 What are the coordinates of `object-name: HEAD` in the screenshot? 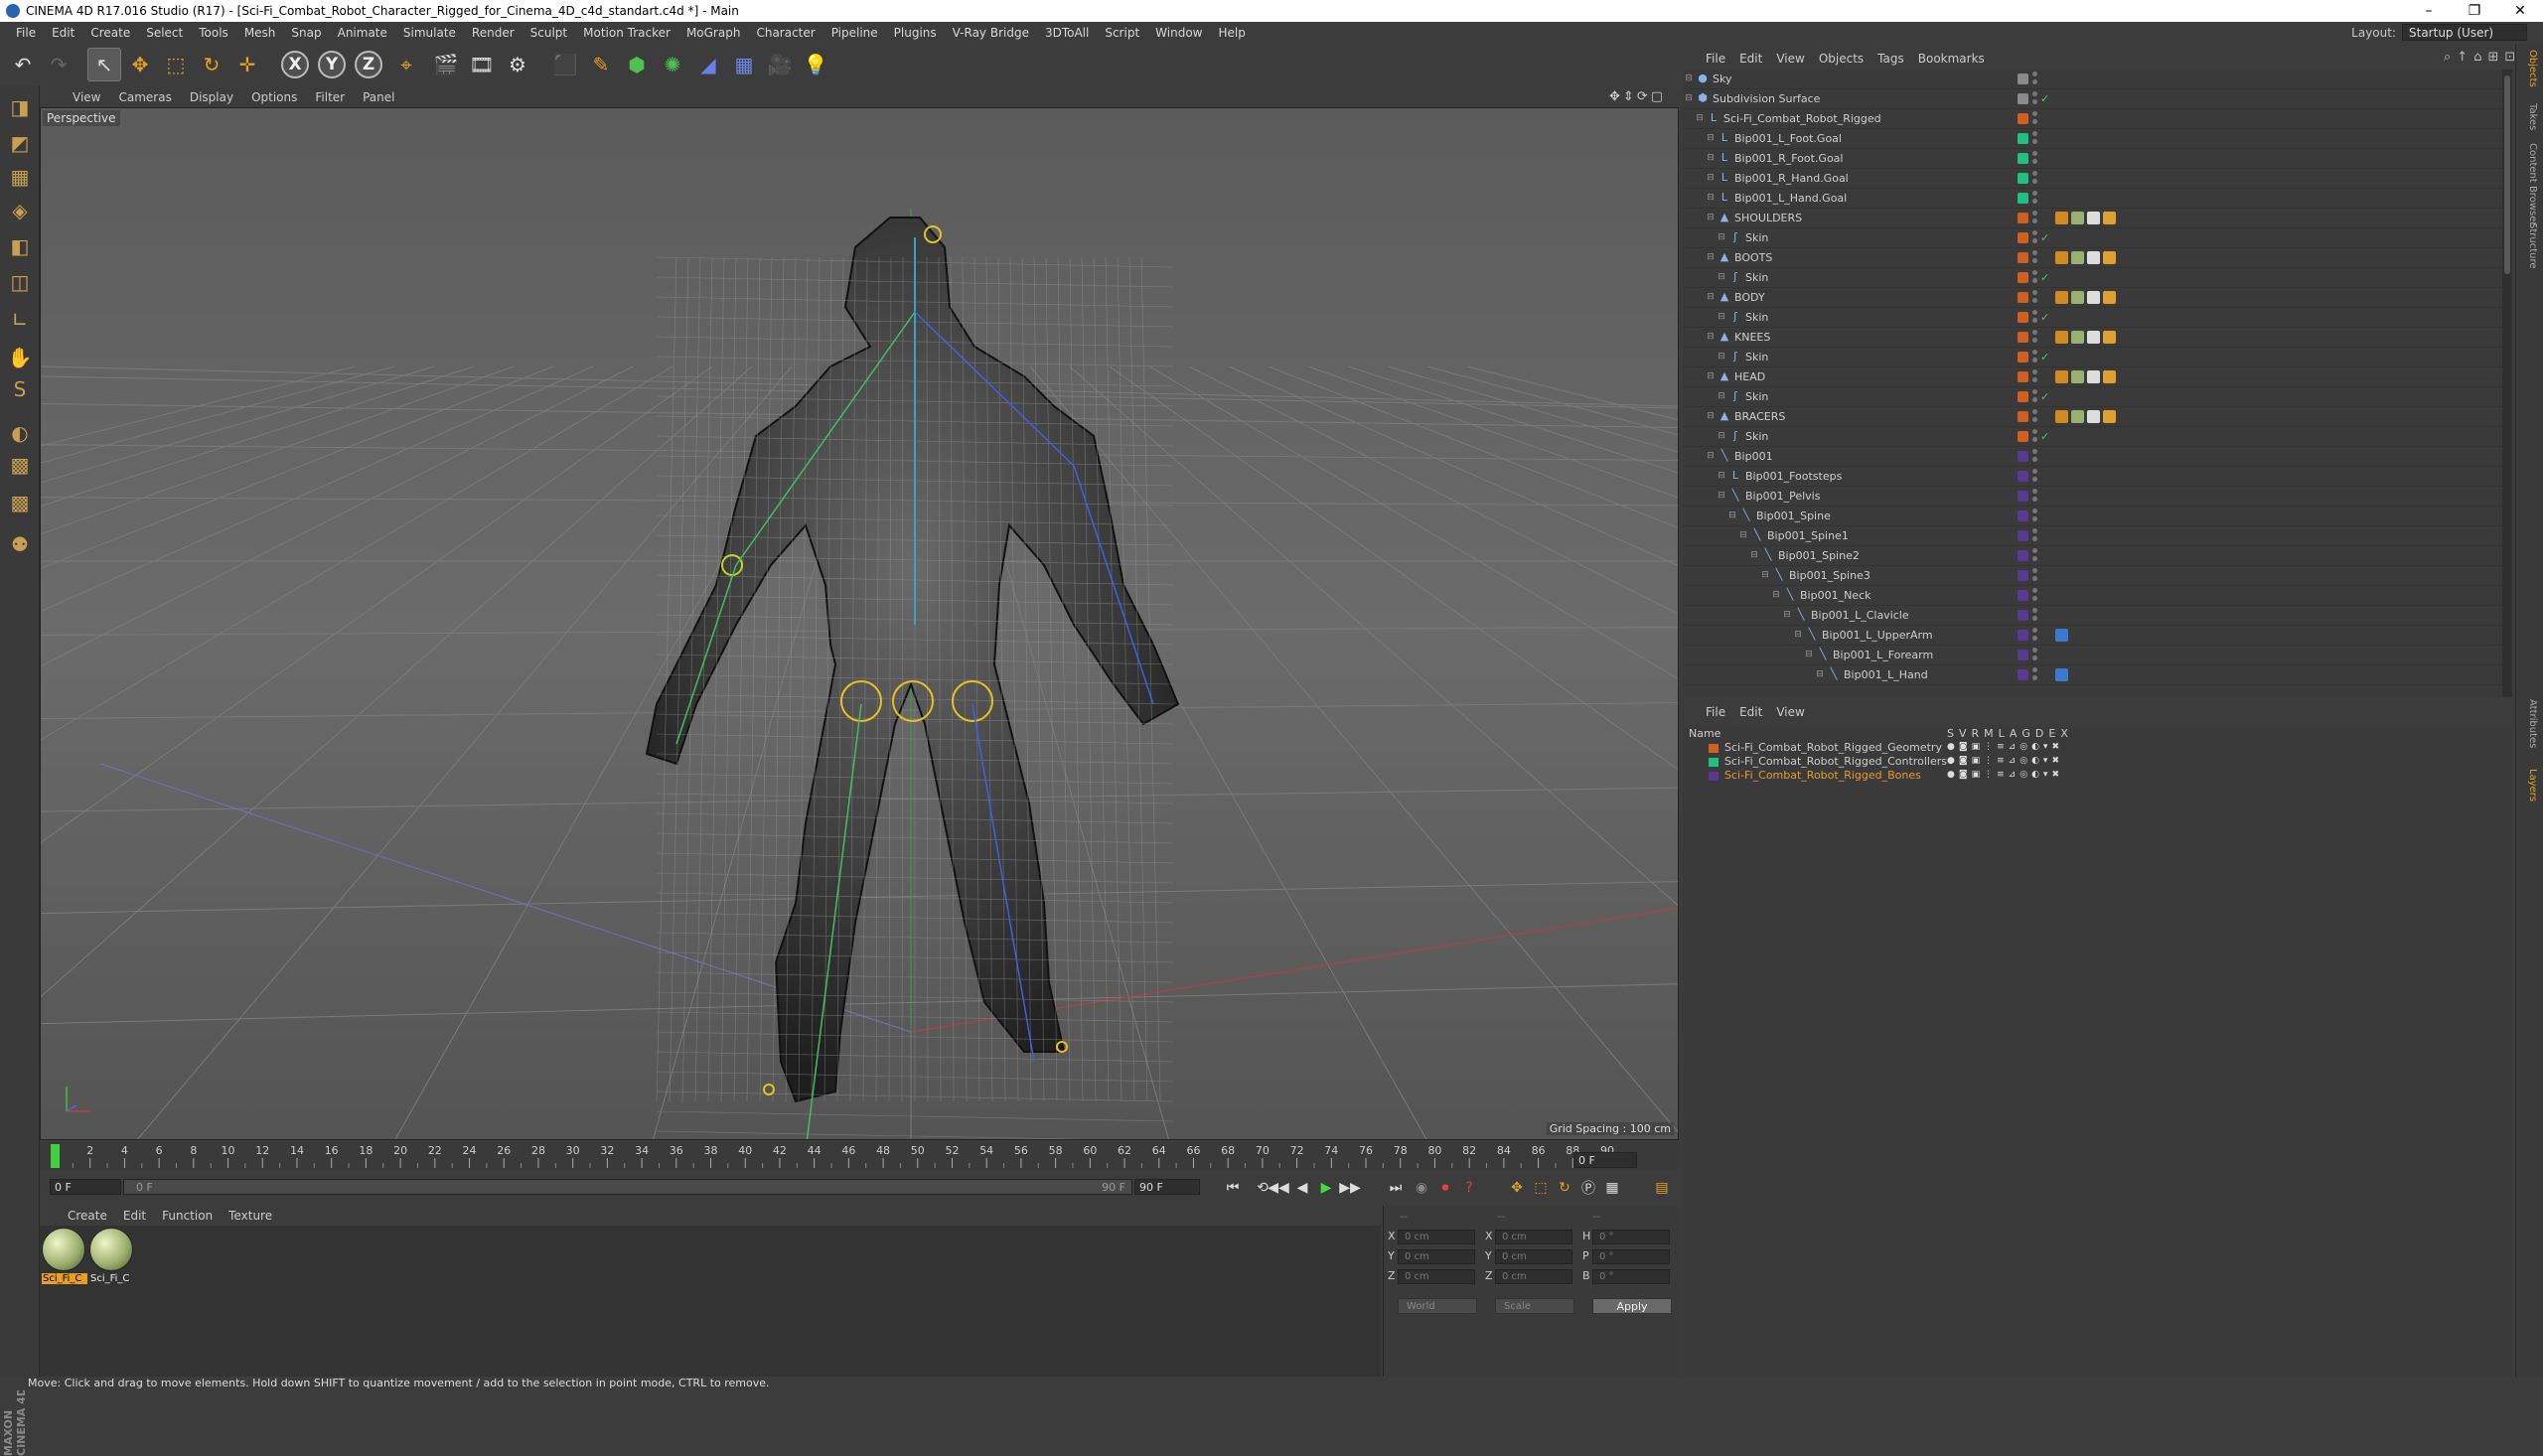 It's located at (1749, 376).